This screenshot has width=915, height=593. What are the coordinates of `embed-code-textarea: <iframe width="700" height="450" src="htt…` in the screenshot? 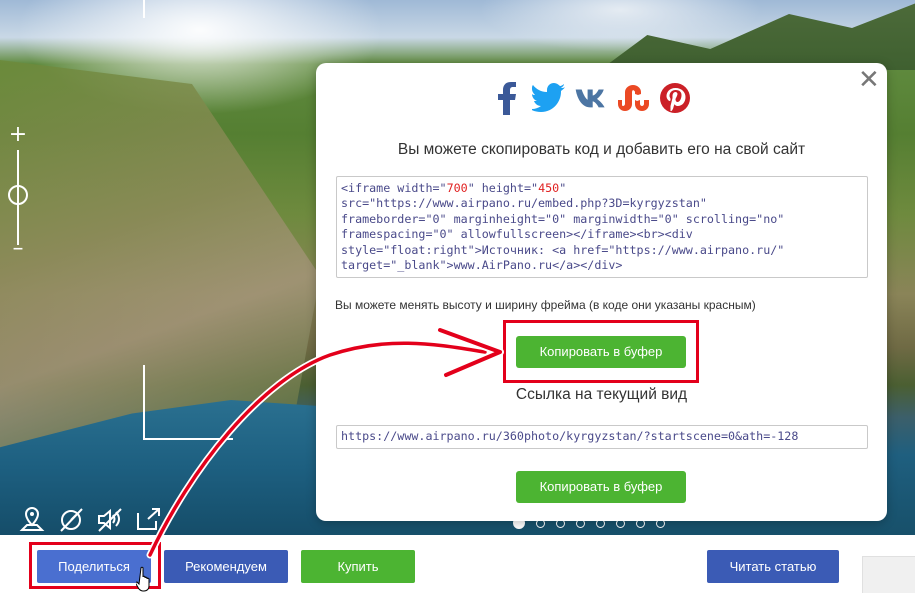 It's located at (602, 227).